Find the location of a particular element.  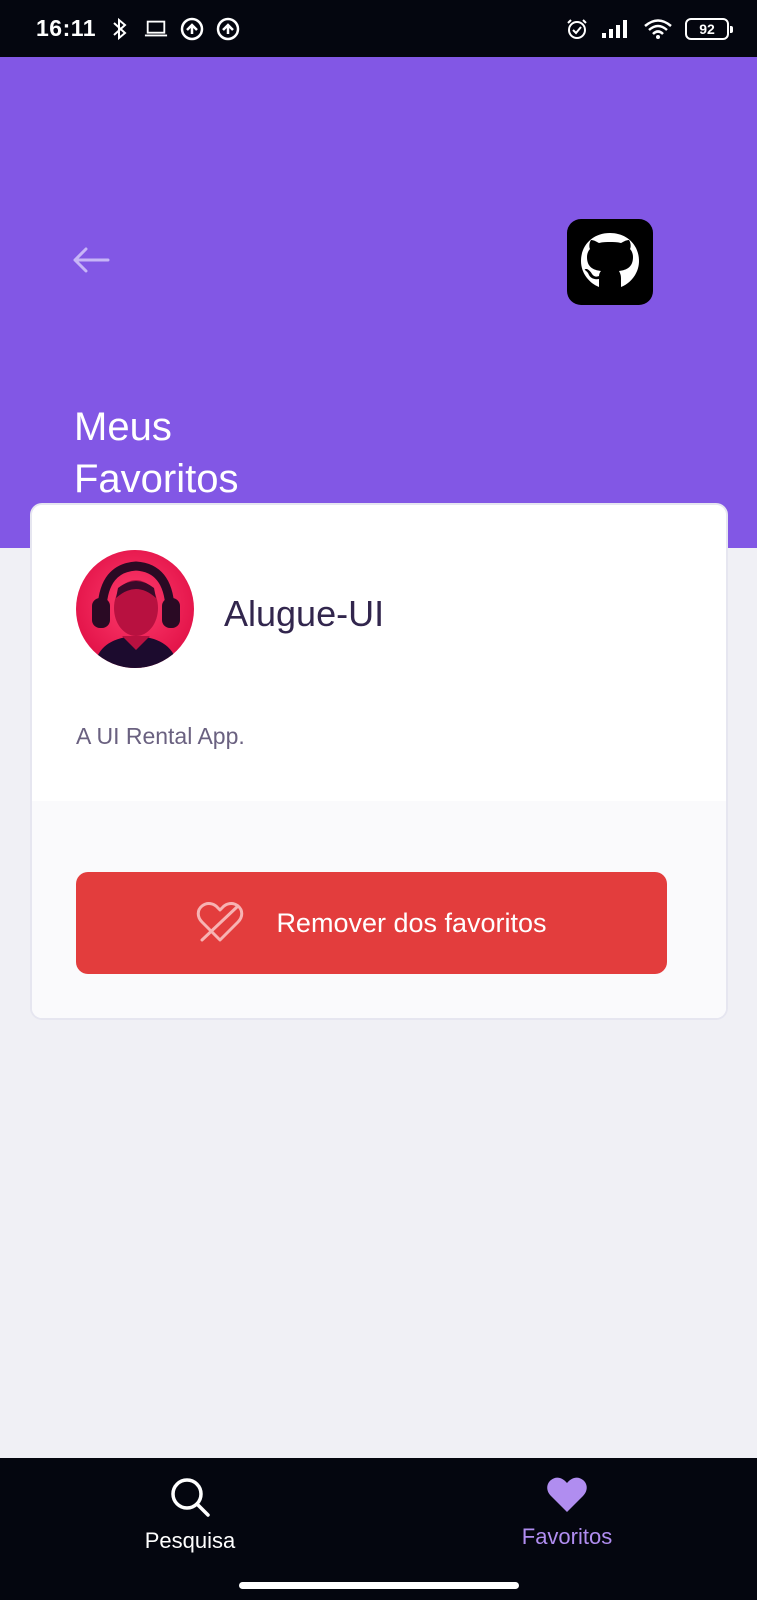

bottom-nav: Pesquisa Favoritos is located at coordinates (378, 1529).